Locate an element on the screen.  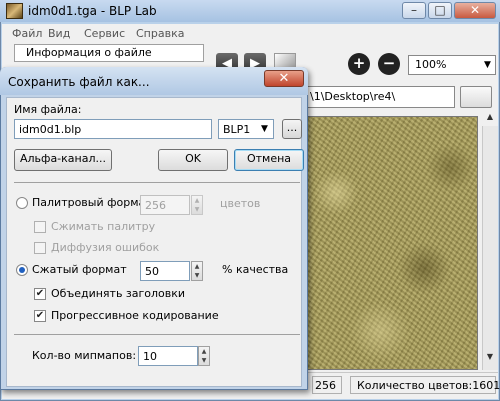
vertical-scrollbar is located at coordinates (490, 248).